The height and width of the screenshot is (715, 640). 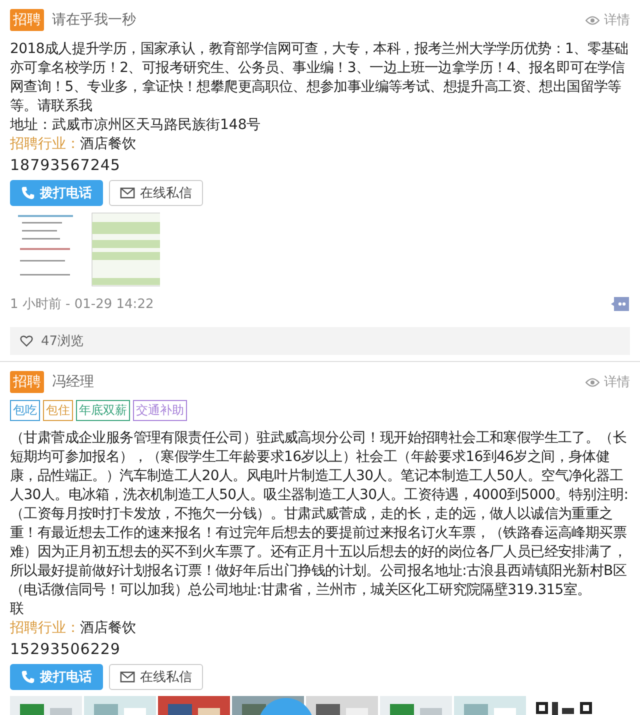 I want to click on tag: 交通补助, so click(x=160, y=410).